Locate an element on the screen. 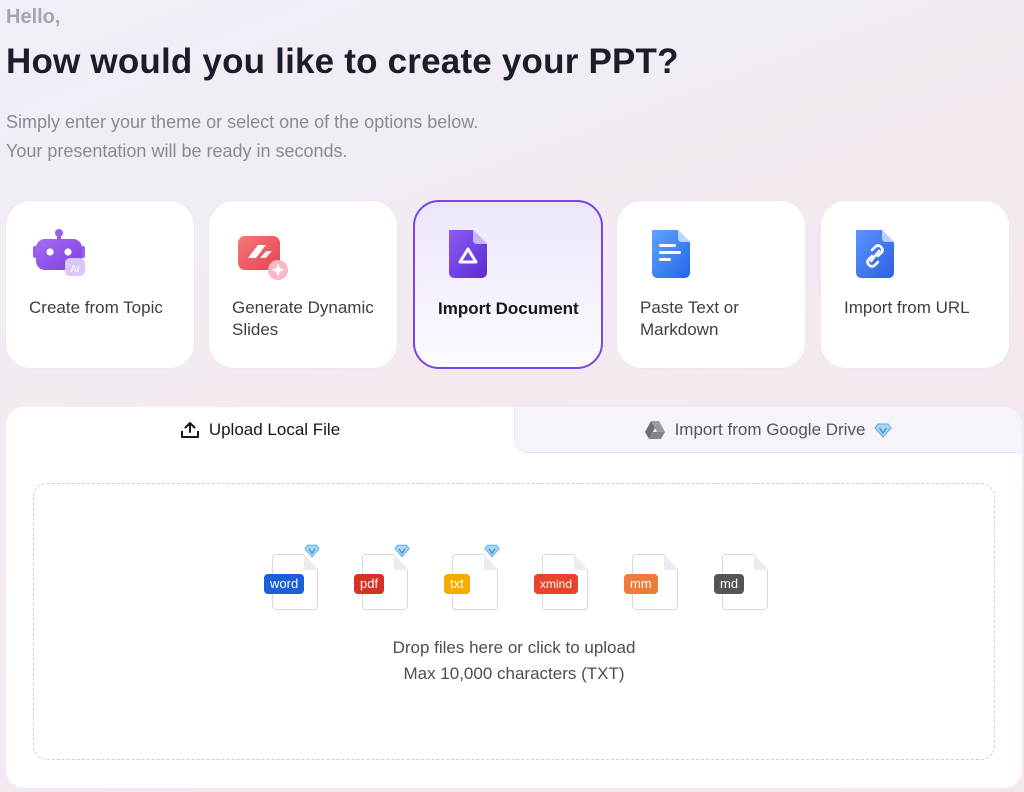 The height and width of the screenshot is (792, 1024). option-label: Create from Topic is located at coordinates (96, 307).